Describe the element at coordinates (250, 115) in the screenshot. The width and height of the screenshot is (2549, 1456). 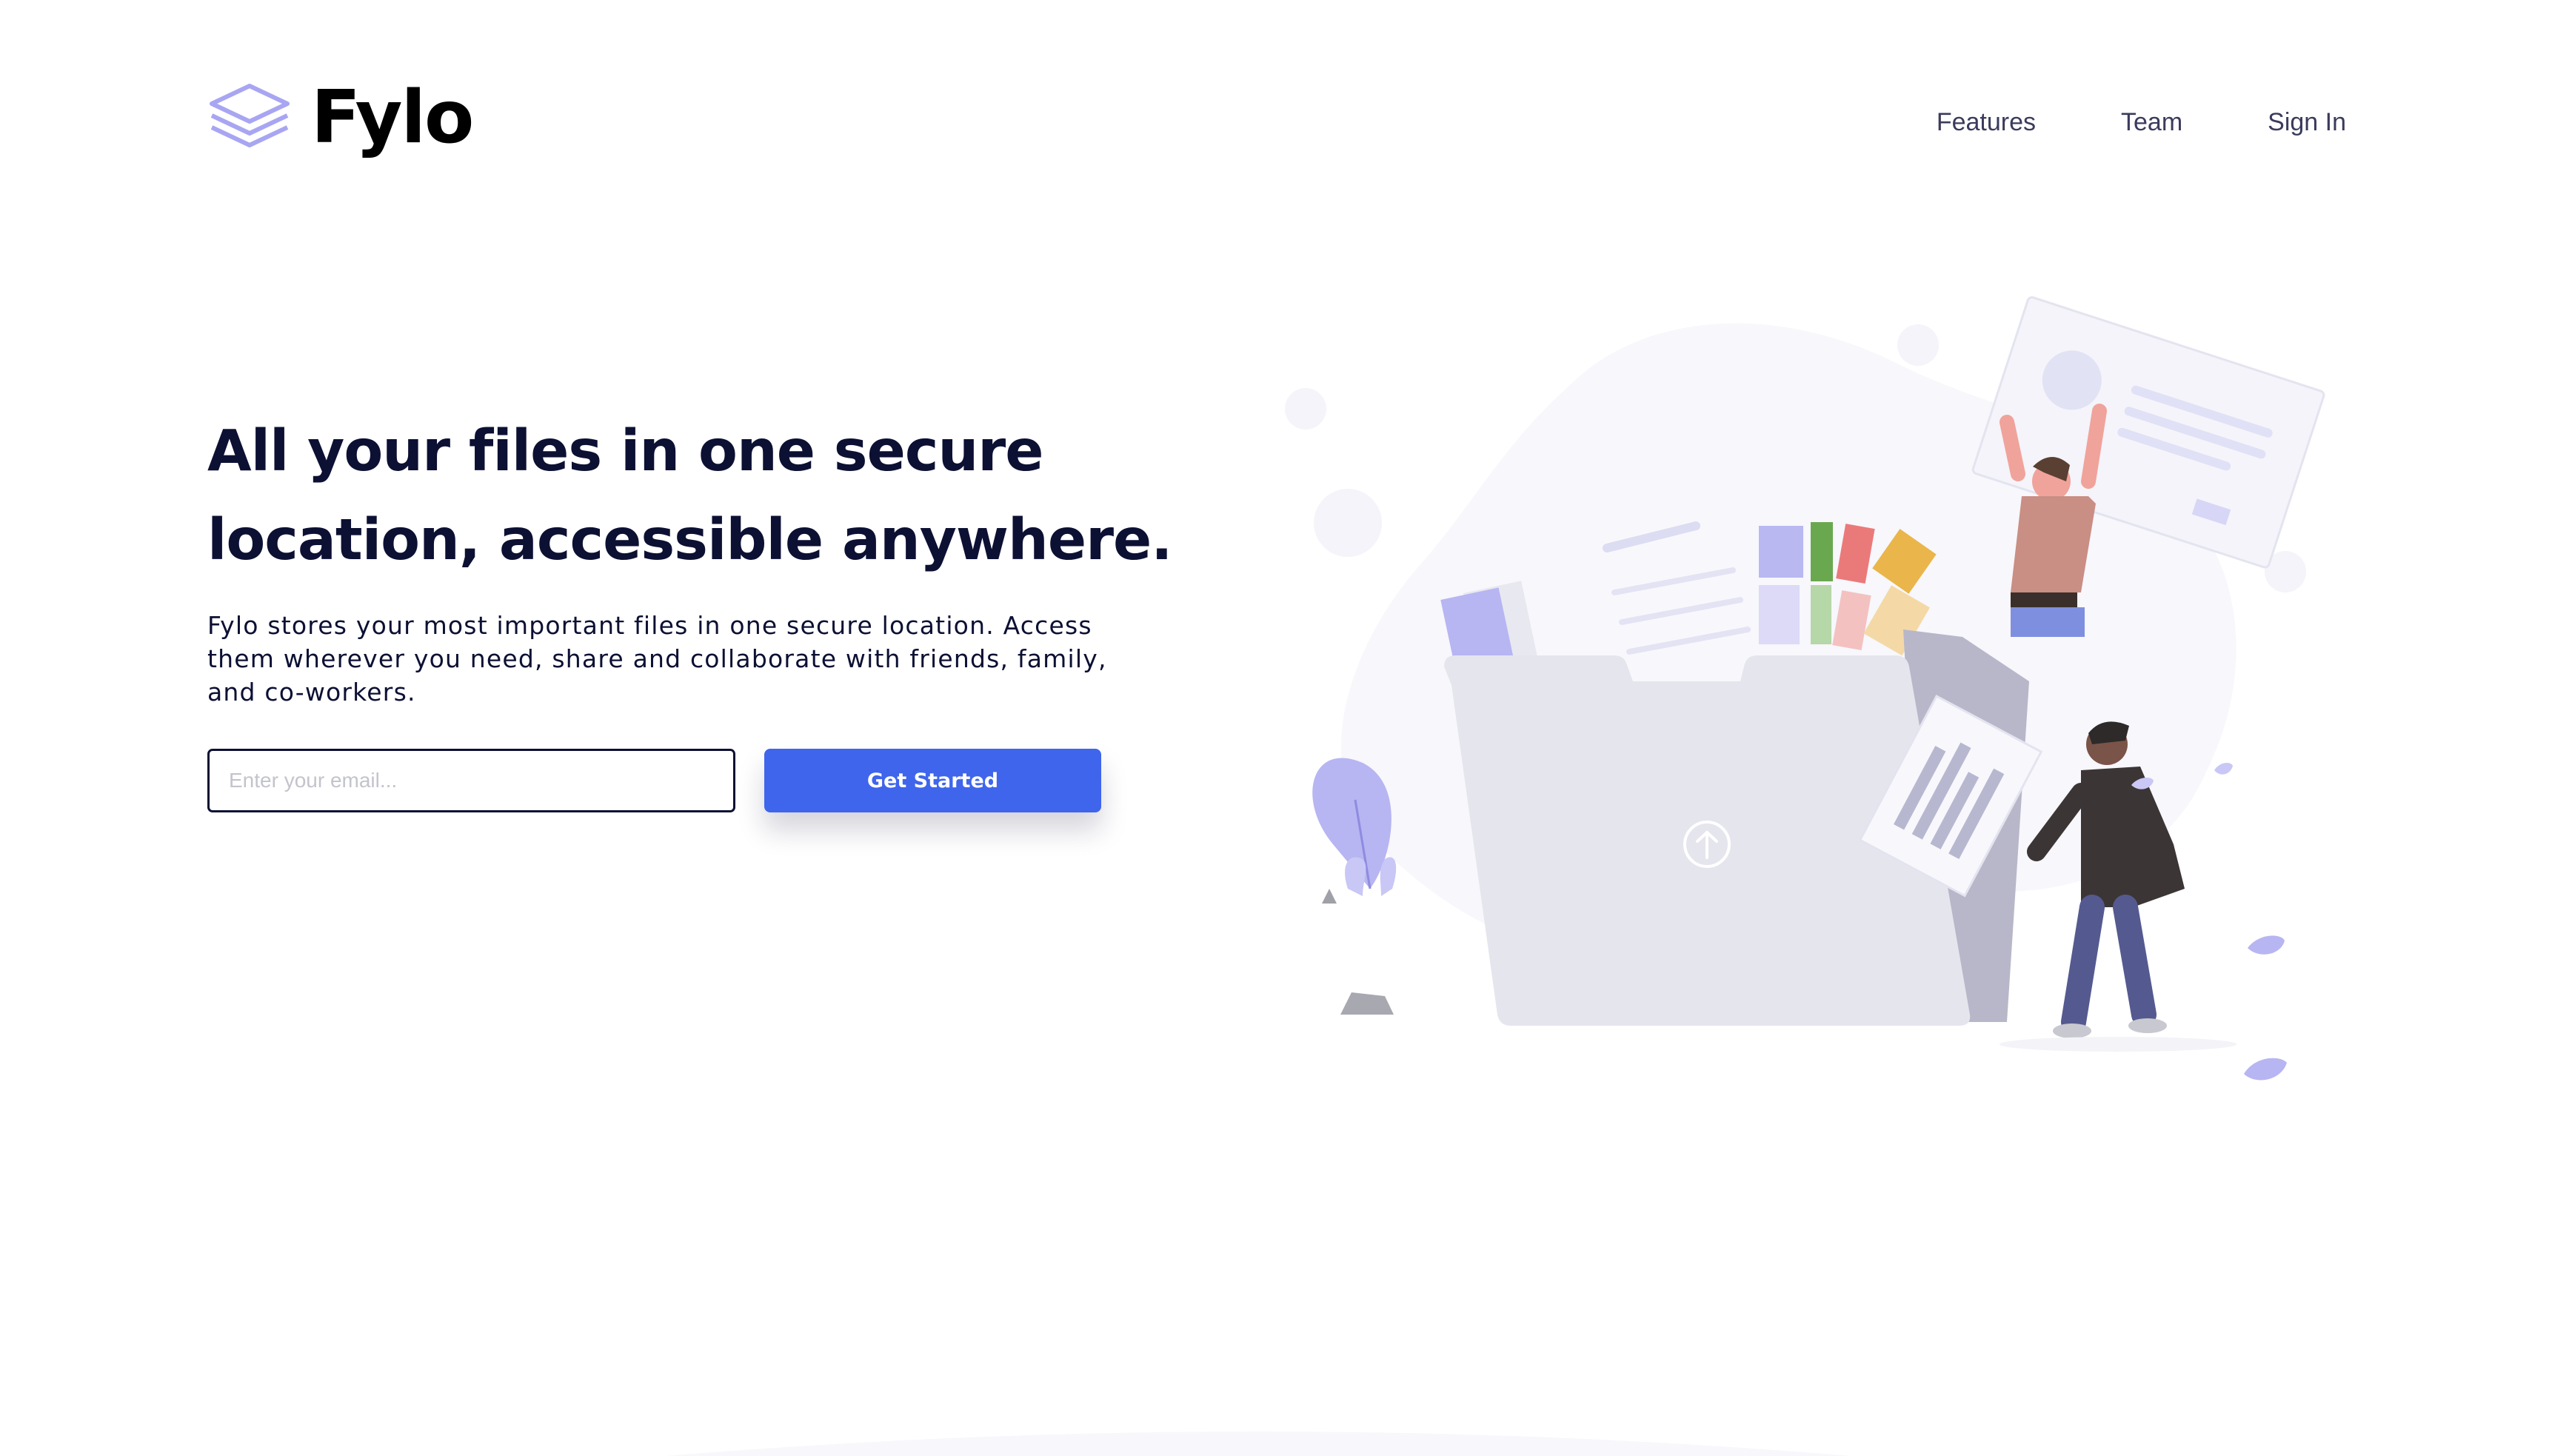
I see `layers-stack-icon` at that location.